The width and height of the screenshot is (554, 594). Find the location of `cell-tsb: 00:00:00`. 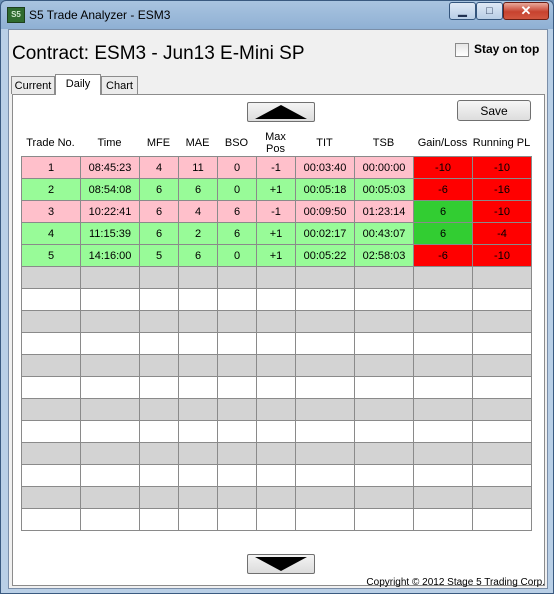

cell-tsb: 00:00:00 is located at coordinates (384, 167).